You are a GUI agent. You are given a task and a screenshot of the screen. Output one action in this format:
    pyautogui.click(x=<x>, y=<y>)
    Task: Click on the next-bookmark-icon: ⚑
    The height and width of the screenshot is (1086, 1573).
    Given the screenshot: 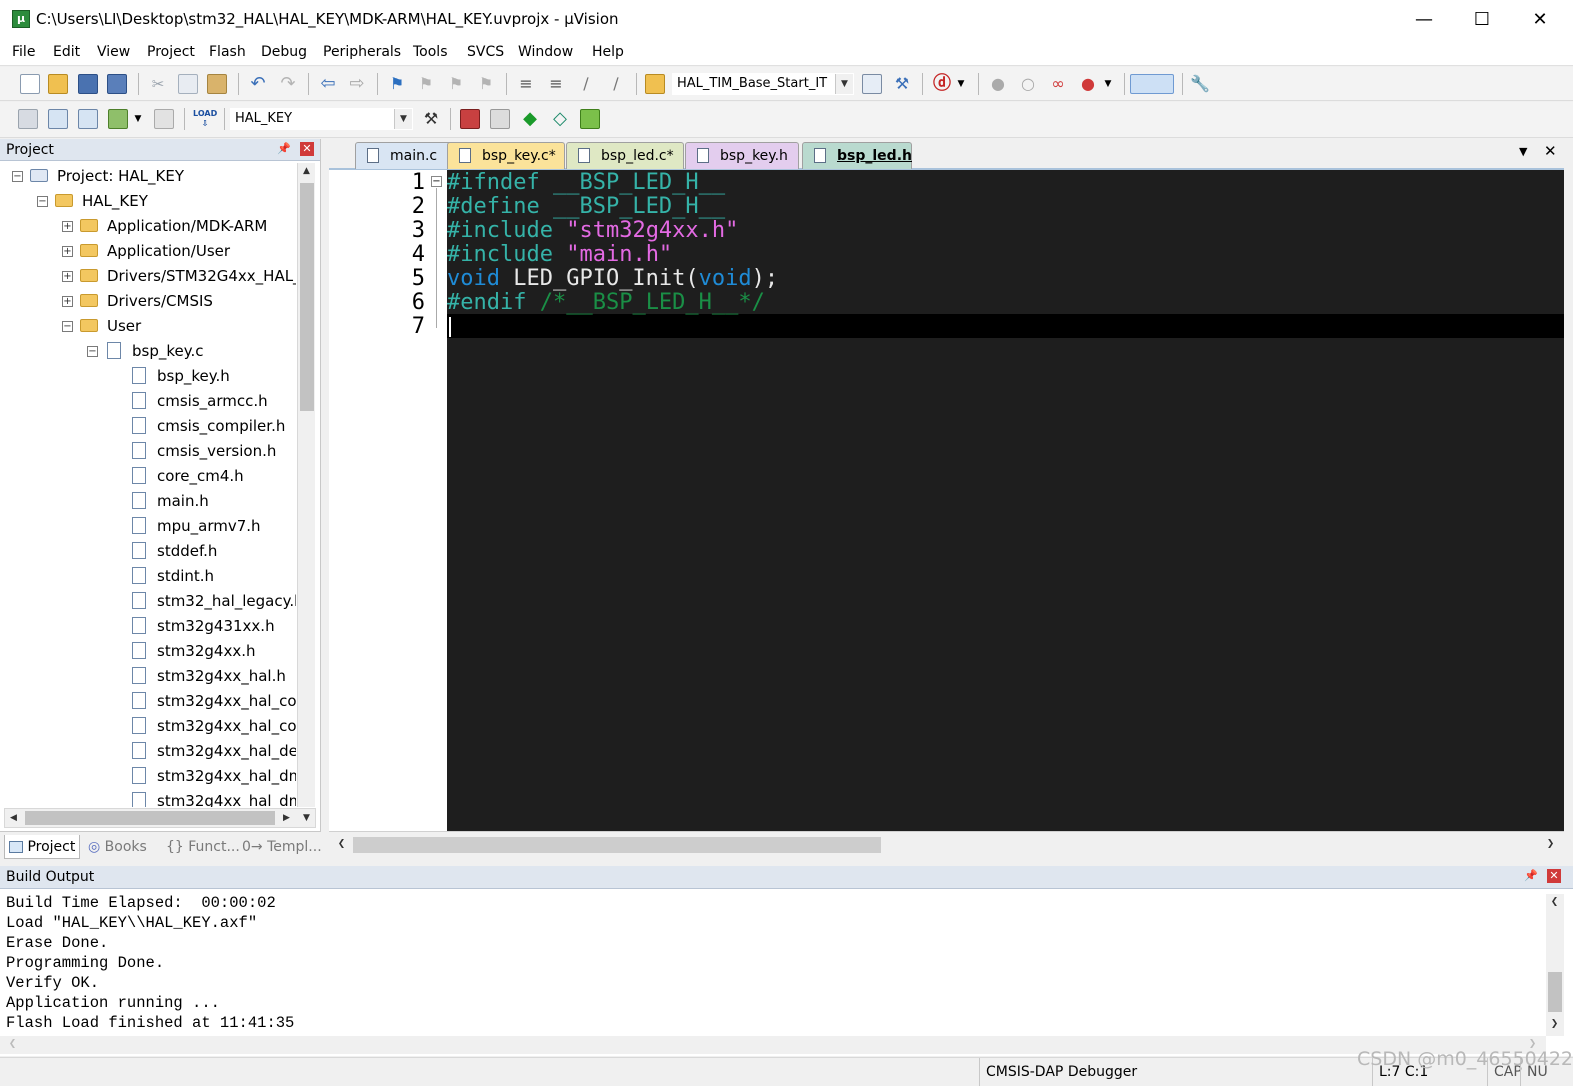 What is the action you would take?
    pyautogui.click(x=456, y=84)
    